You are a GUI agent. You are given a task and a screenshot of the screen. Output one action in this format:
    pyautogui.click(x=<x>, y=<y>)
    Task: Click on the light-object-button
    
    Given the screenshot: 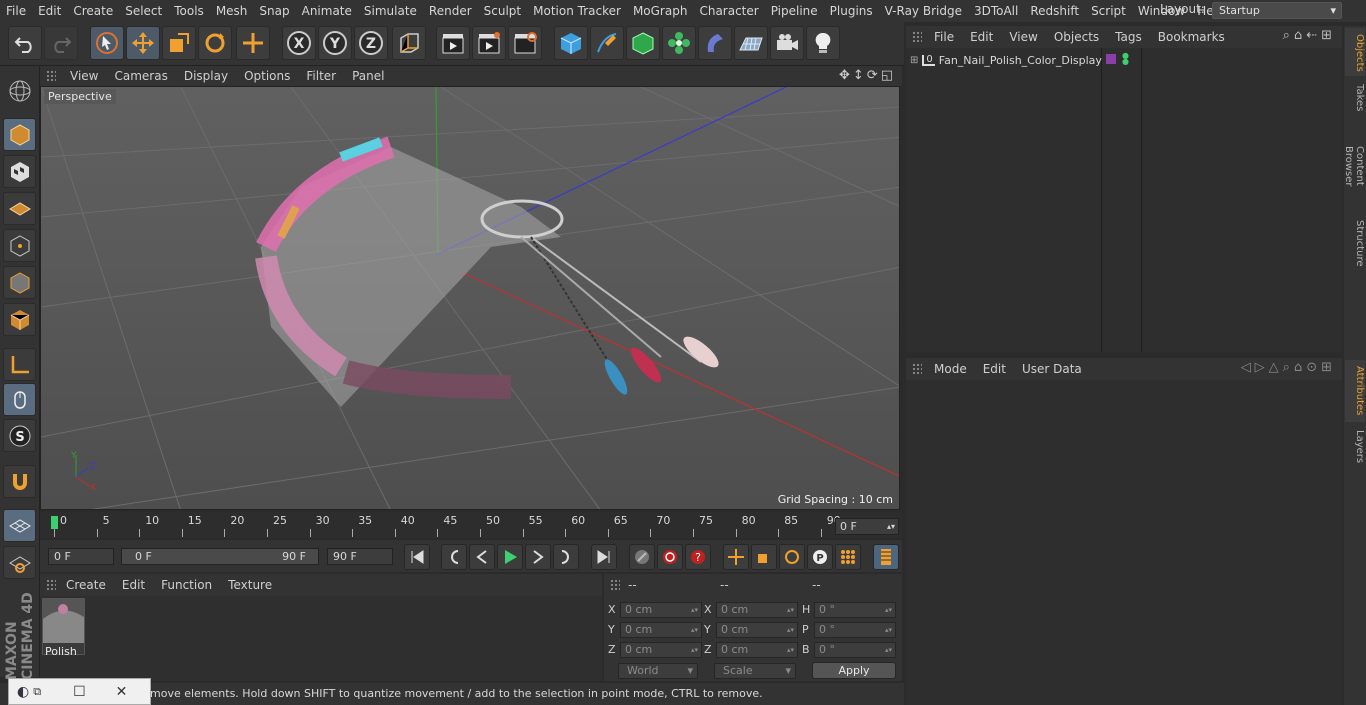 What is the action you would take?
    pyautogui.click(x=823, y=43)
    